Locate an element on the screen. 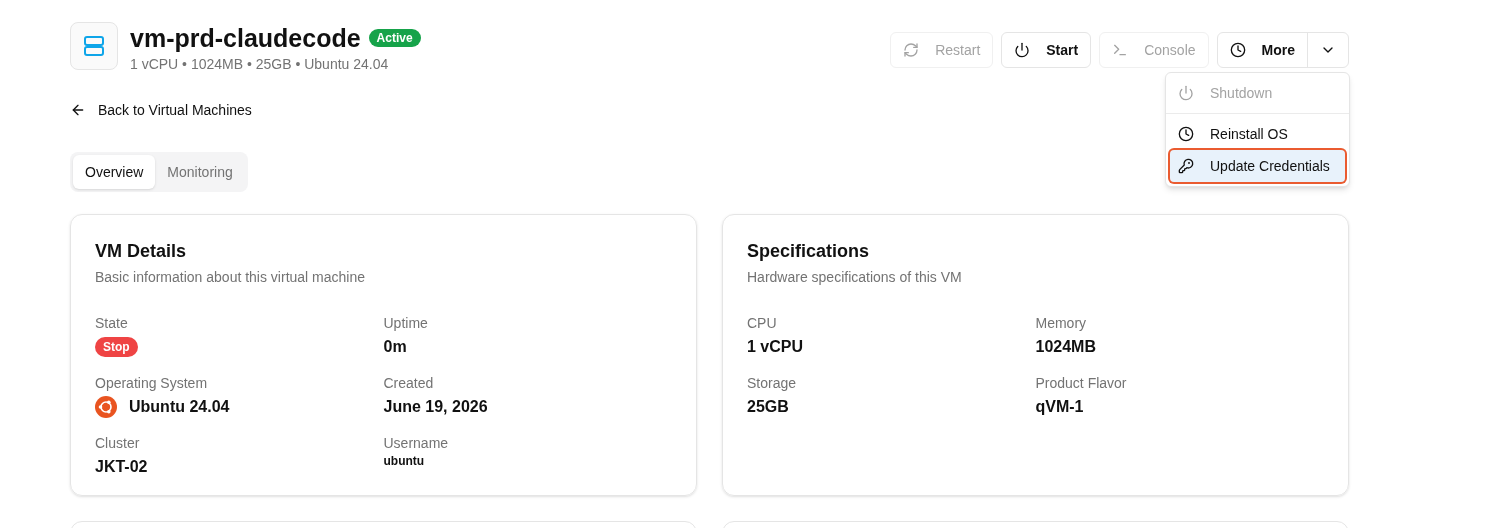 This screenshot has width=1487, height=528. vm-title: vm-prd-claudecode is located at coordinates (245, 38).